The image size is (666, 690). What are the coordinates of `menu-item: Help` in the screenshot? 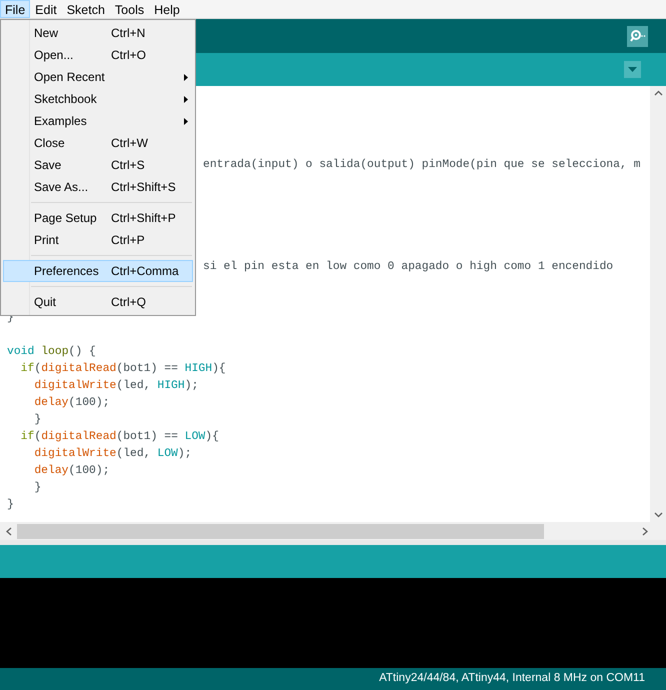 It's located at (167, 9).